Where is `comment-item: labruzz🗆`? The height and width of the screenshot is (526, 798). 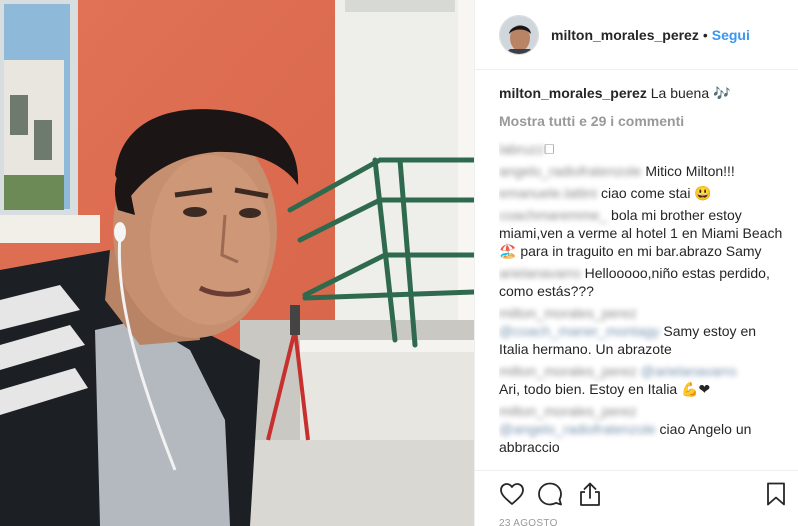
comment-item: labruzz🗆 is located at coordinates (644, 149).